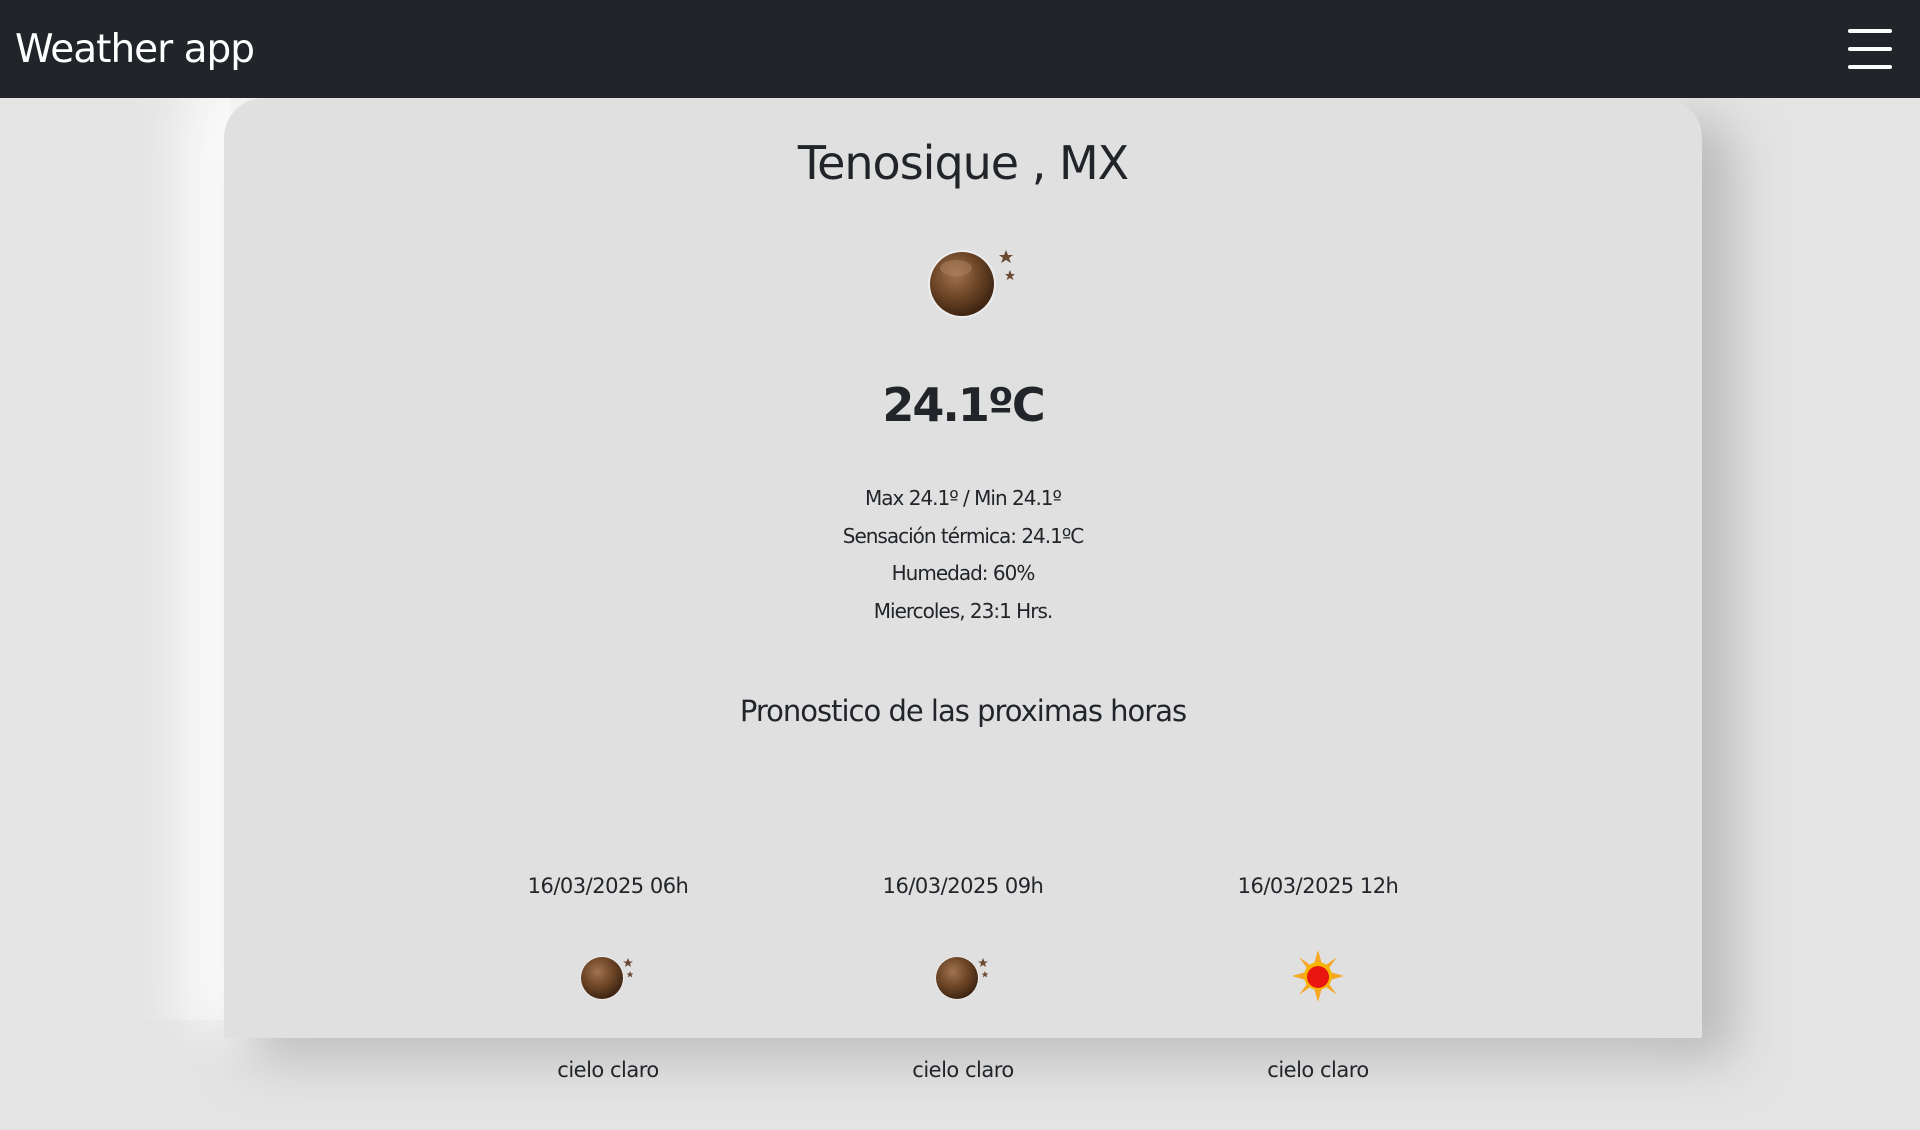 This screenshot has width=1920, height=1130. Describe the element at coordinates (963, 163) in the screenshot. I see `city-name: Tenosique , MX` at that location.